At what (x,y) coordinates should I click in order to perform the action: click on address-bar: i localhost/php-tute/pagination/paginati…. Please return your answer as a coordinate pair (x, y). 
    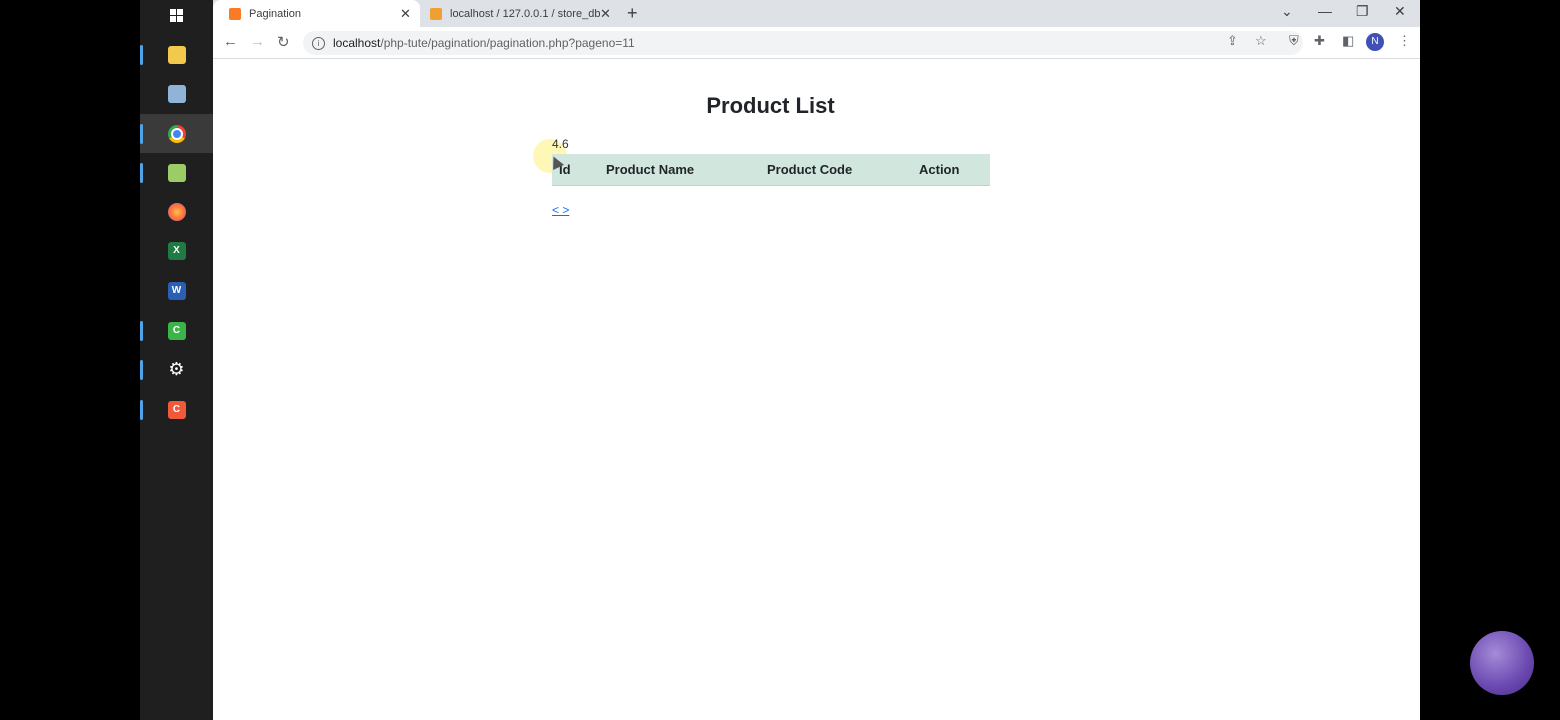
    Looking at the image, I should click on (803, 43).